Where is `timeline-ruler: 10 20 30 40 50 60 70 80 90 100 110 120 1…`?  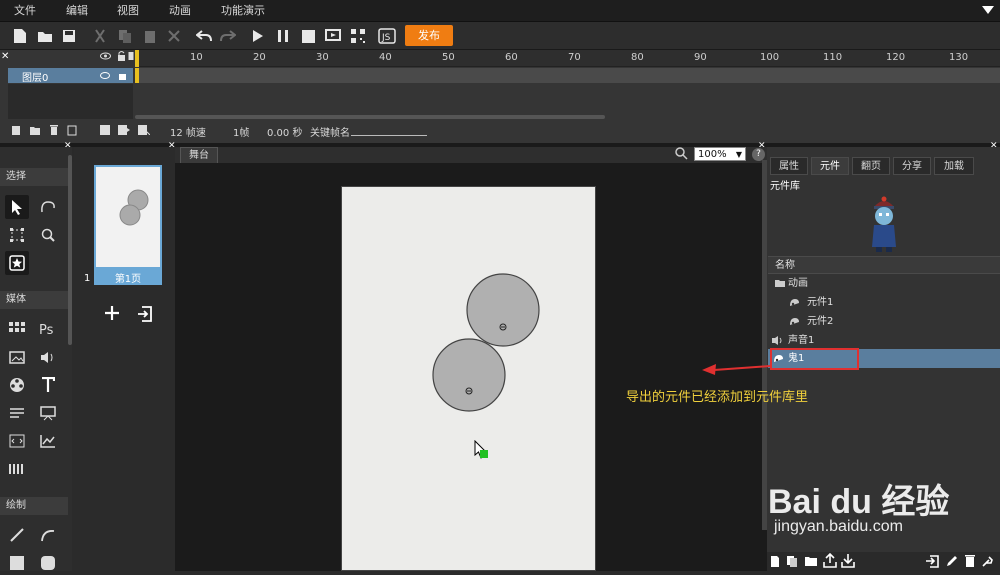
timeline-ruler: 10 20 30 40 50 60 70 80 90 100 110 120 1… is located at coordinates (567, 58).